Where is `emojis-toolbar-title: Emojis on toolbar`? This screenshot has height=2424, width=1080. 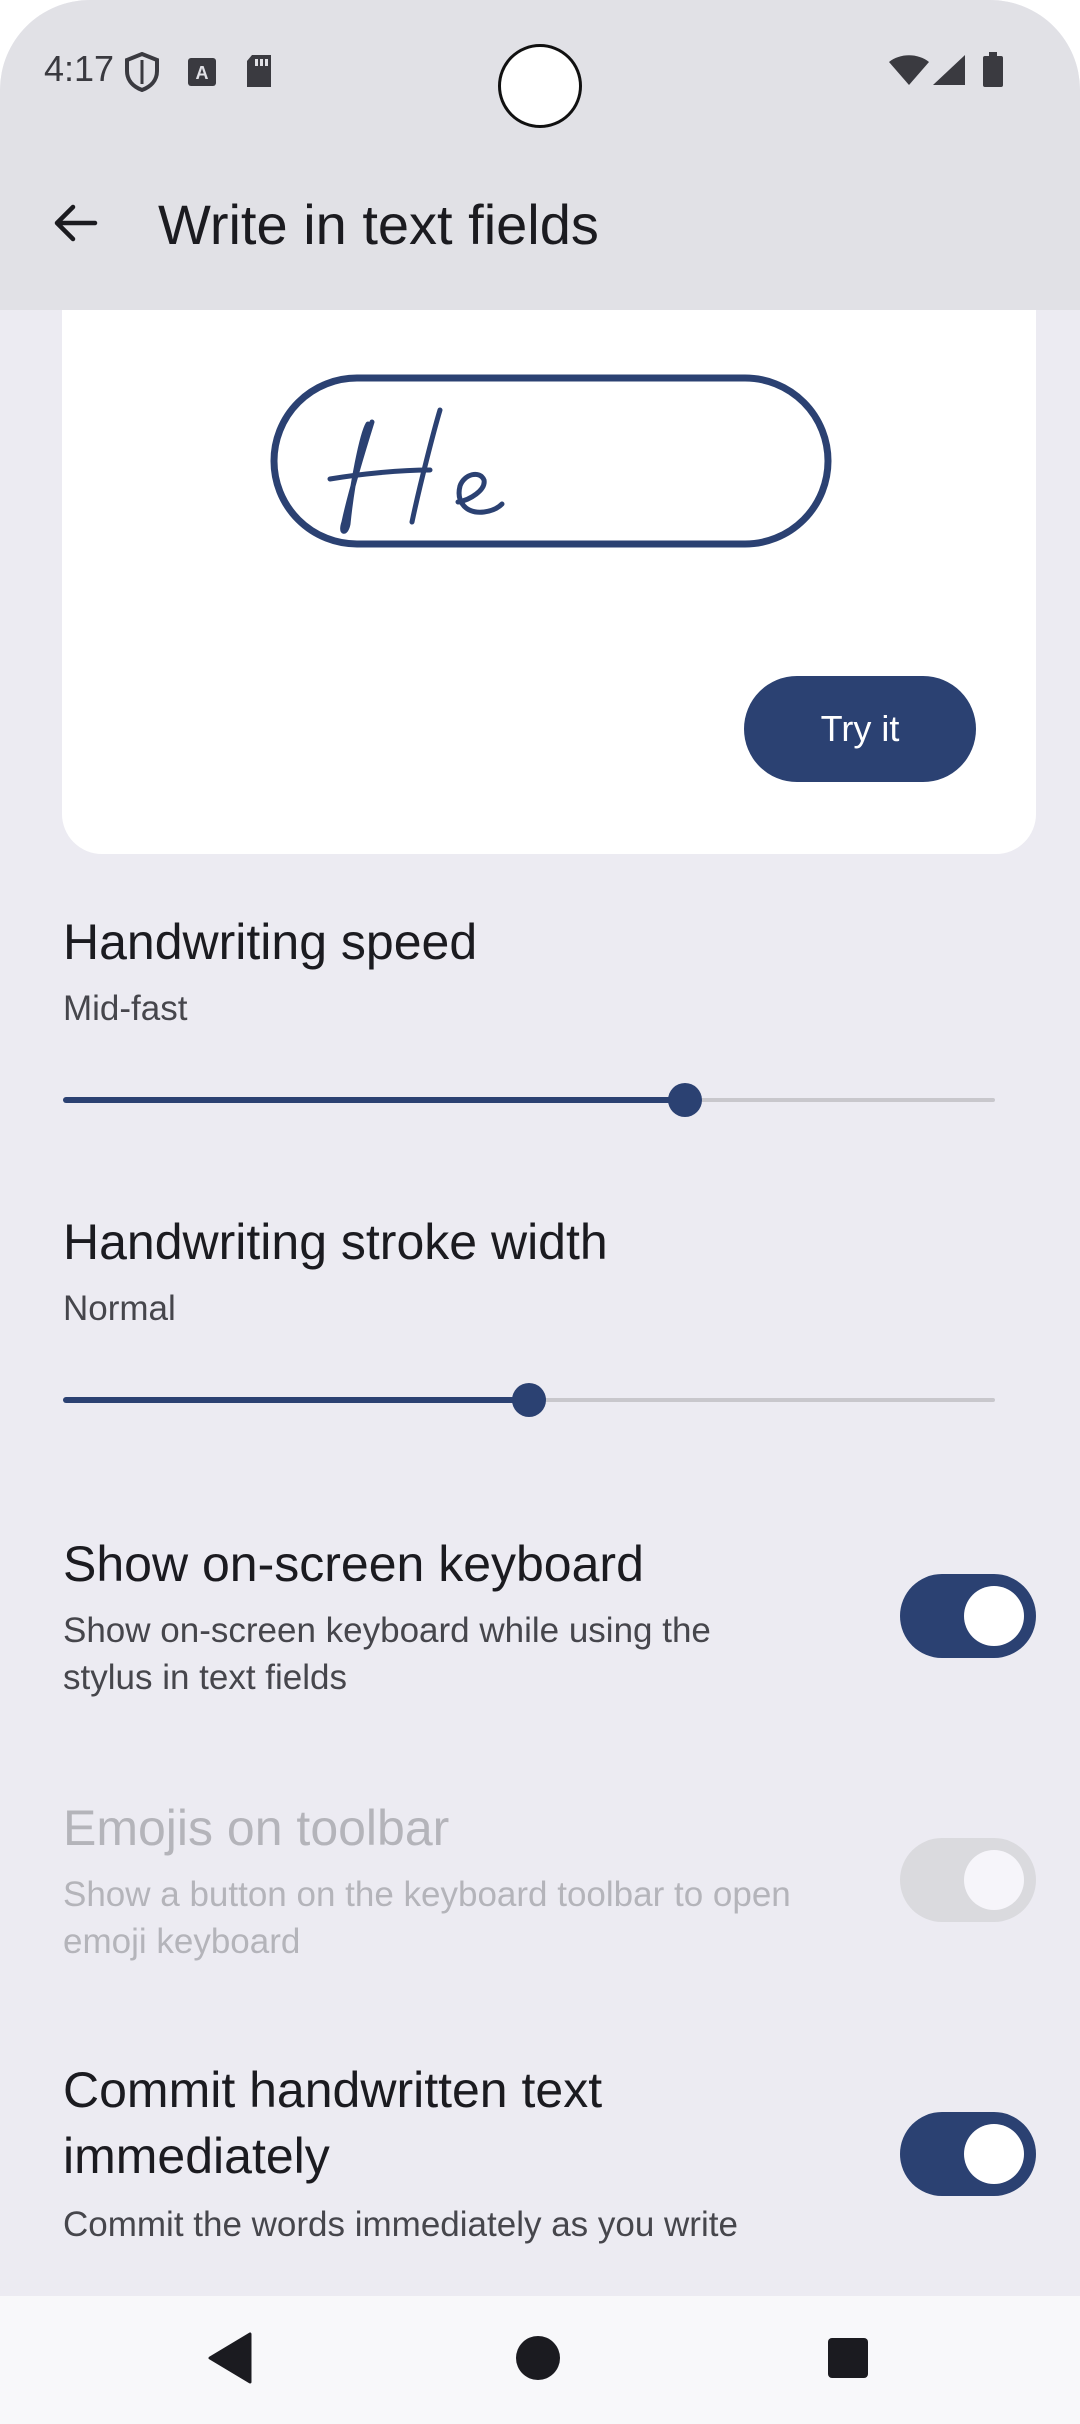
emojis-toolbar-title: Emojis on toolbar is located at coordinates (256, 1828).